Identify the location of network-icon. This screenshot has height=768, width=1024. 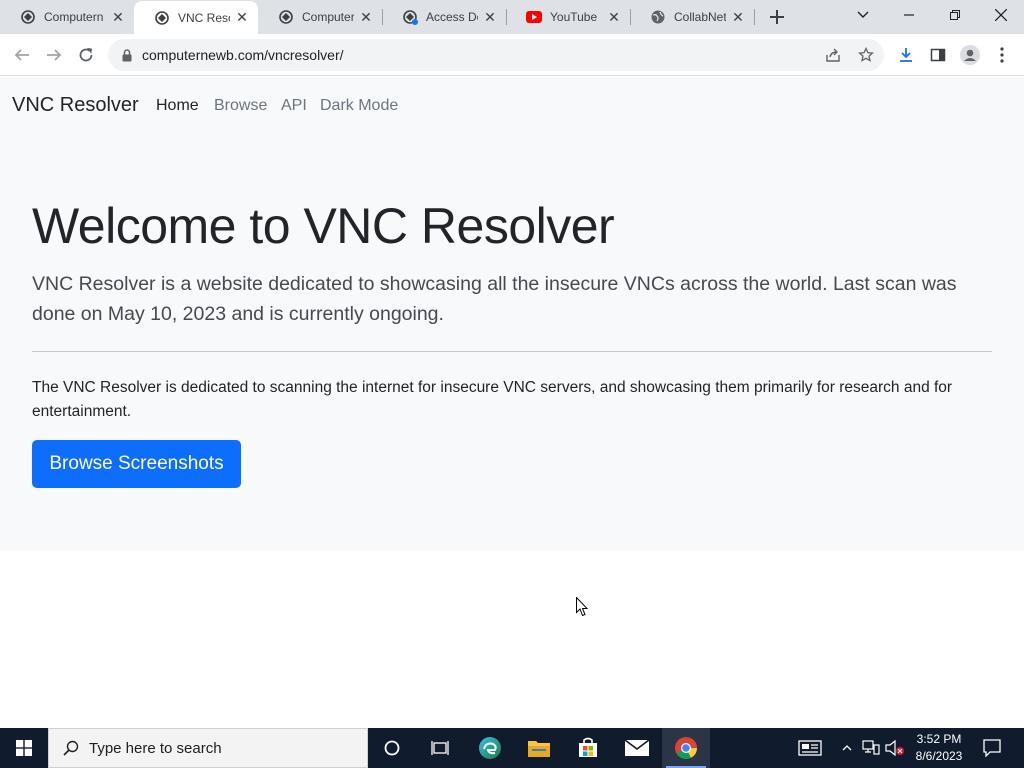
(871, 747).